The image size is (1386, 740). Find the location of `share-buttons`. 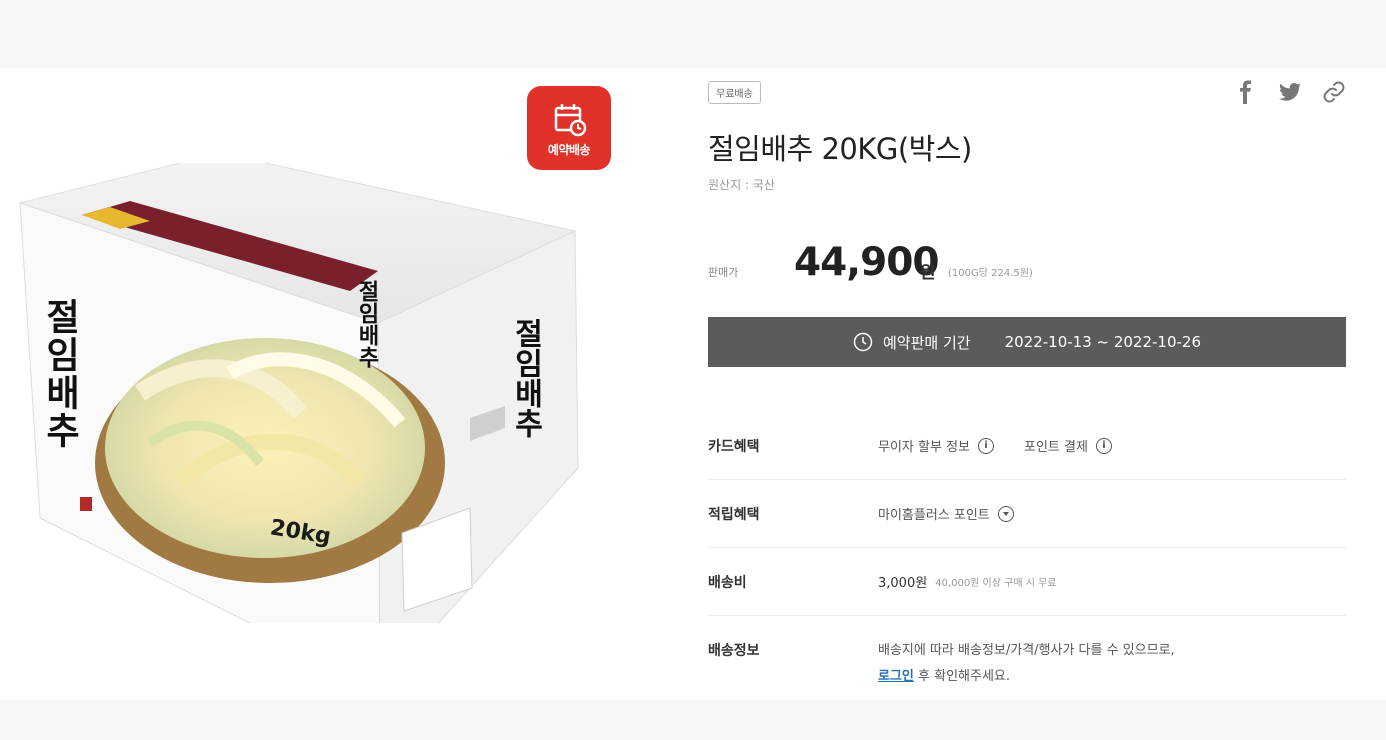

share-buttons is located at coordinates (1290, 92).